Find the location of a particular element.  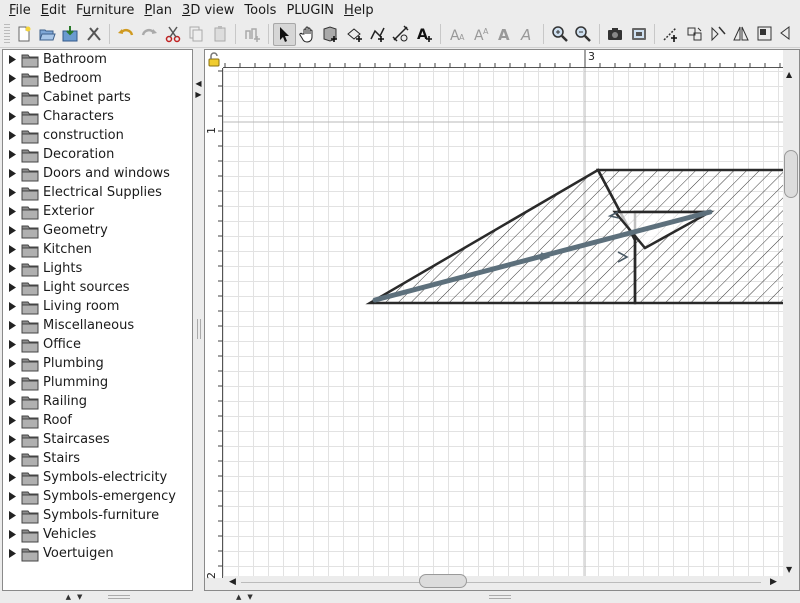

italic-text-button: A is located at coordinates (527, 34).